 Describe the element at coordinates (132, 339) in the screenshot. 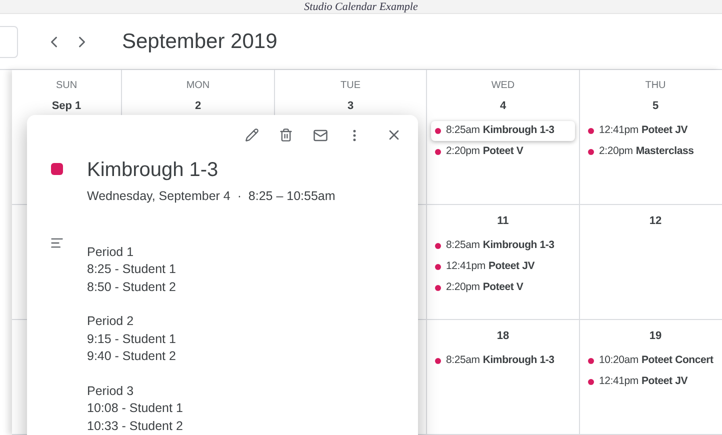

I see `description-paragraph: Period 2 9:15 - Student 1 9:40 - Student 2` at that location.